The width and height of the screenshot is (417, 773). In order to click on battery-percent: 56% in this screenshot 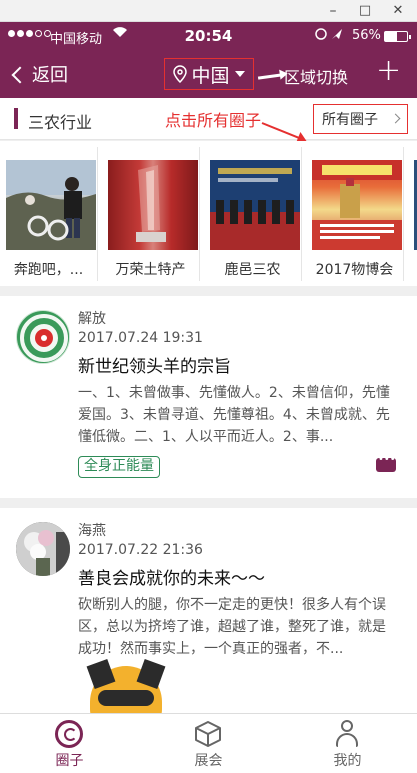, I will do `click(366, 35)`.